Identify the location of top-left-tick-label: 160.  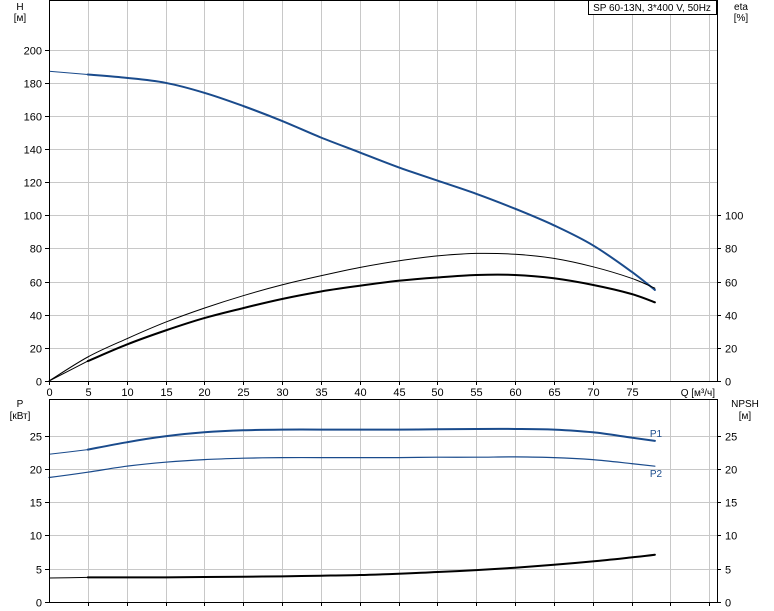
(33, 118).